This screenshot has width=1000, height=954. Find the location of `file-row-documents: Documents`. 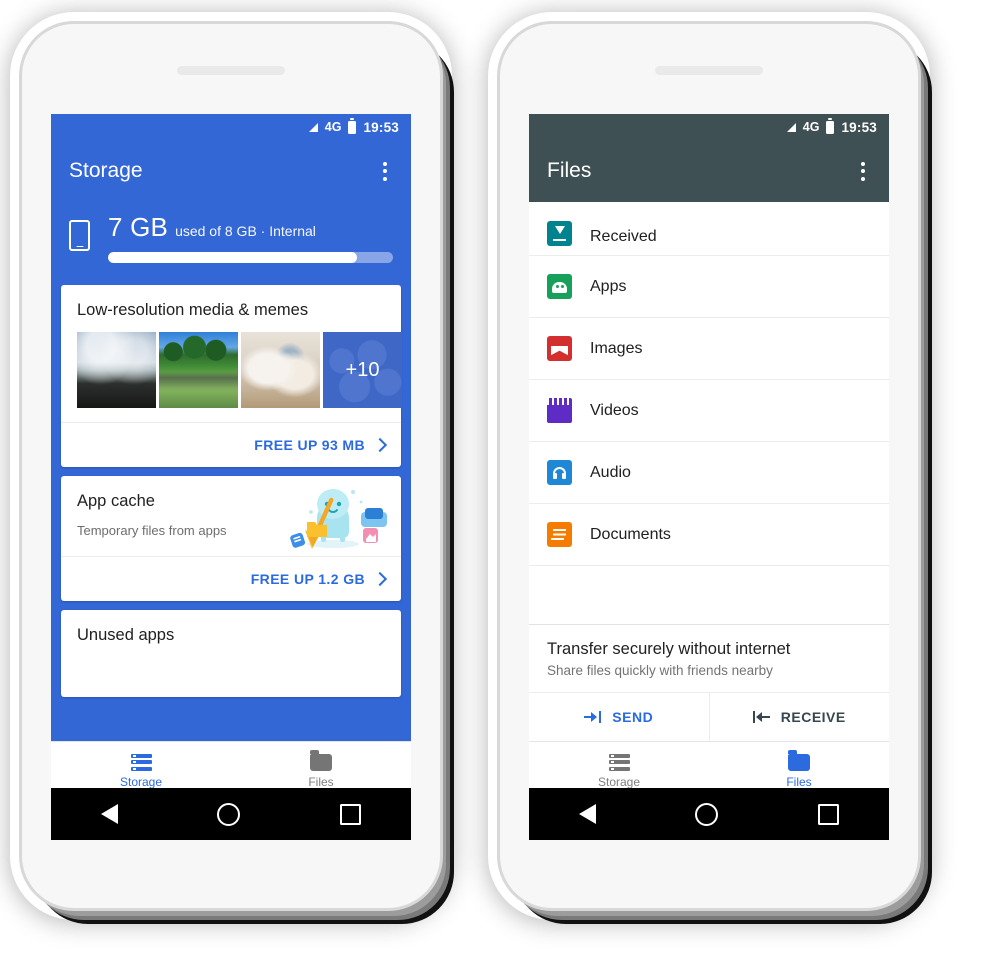

file-row-documents: Documents is located at coordinates (709, 535).